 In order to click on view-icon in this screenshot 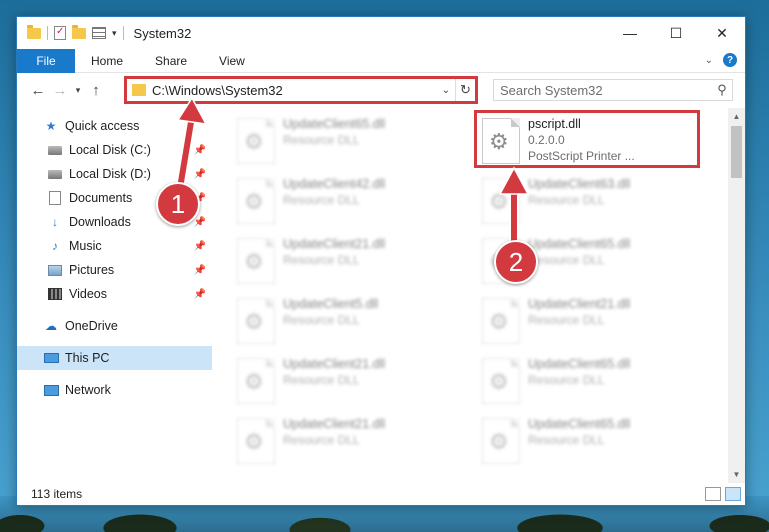, I will do `click(99, 33)`.